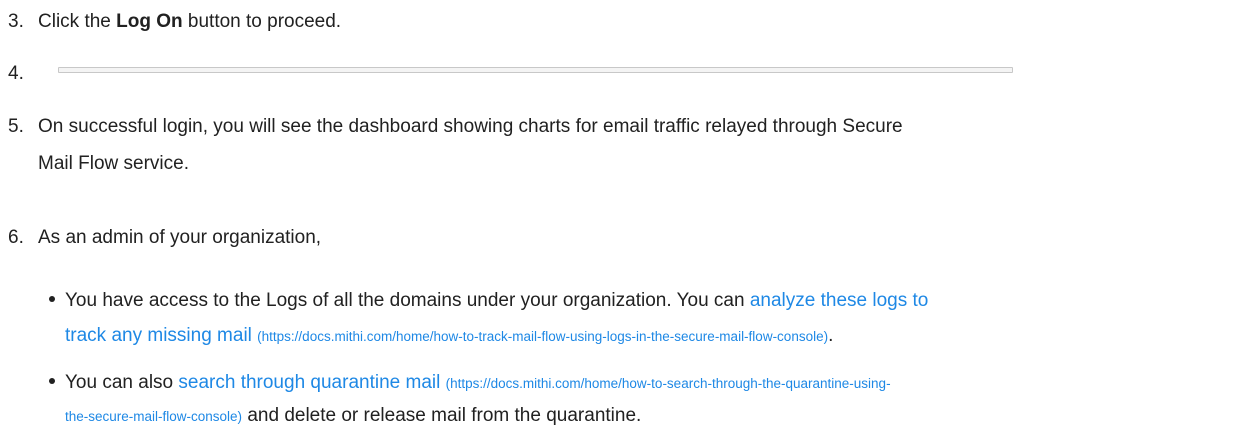  I want to click on step-4: 4., so click(628, 71).